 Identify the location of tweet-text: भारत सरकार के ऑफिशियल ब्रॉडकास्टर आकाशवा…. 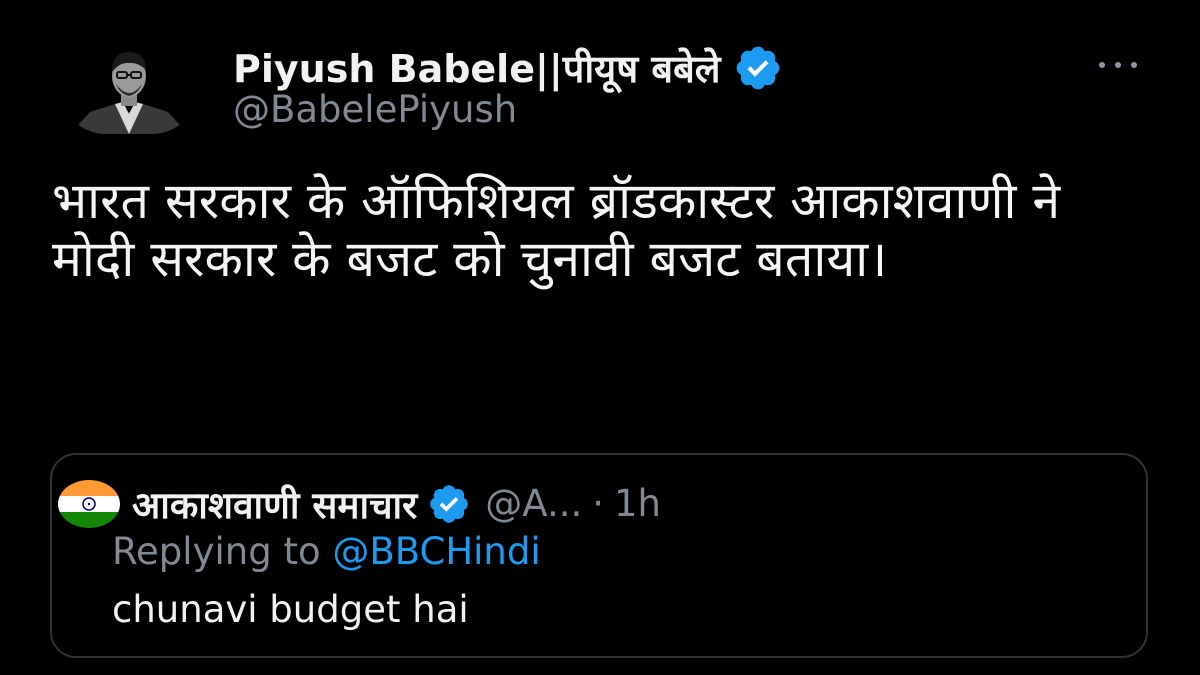
(556, 230).